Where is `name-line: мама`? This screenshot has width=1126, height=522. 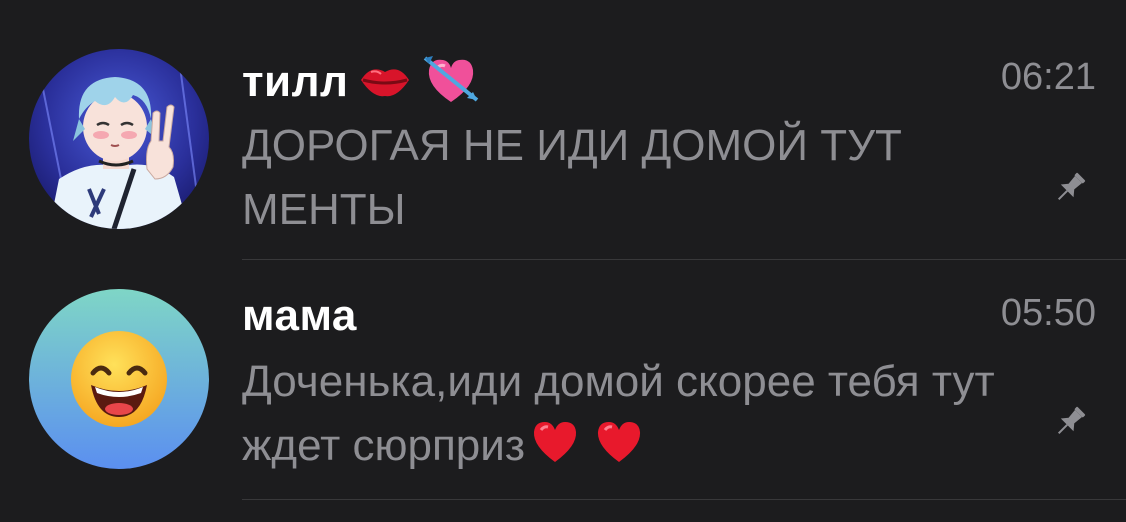
name-line: мама is located at coordinates (299, 316).